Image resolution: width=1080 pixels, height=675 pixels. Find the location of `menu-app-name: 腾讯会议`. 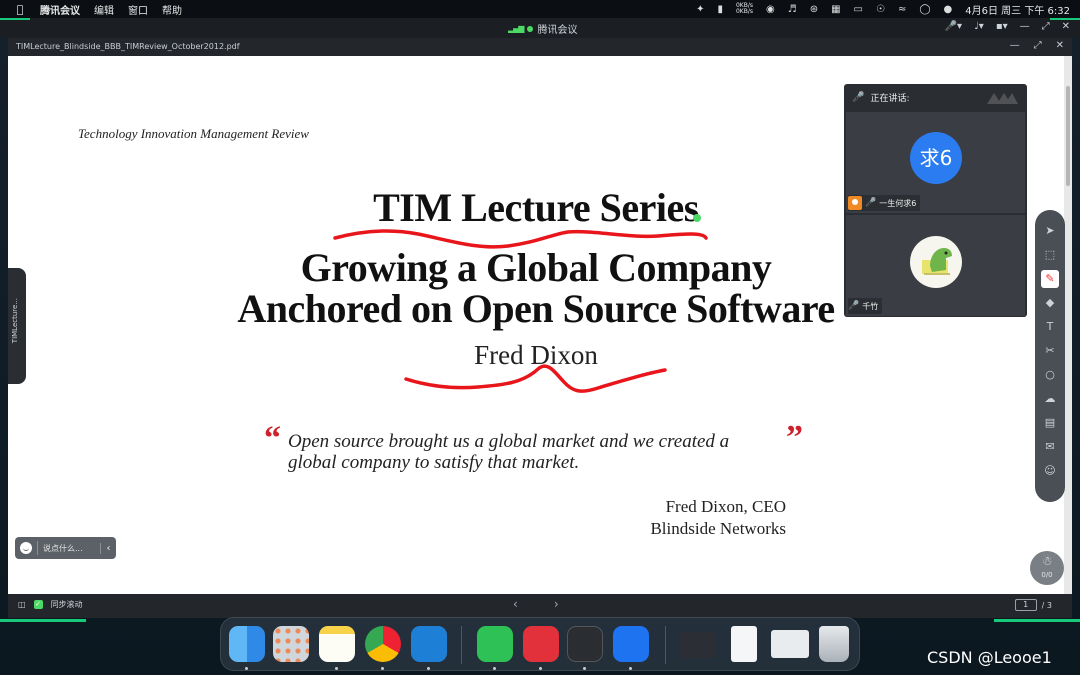

menu-app-name: 腾讯会议 is located at coordinates (60, 9).